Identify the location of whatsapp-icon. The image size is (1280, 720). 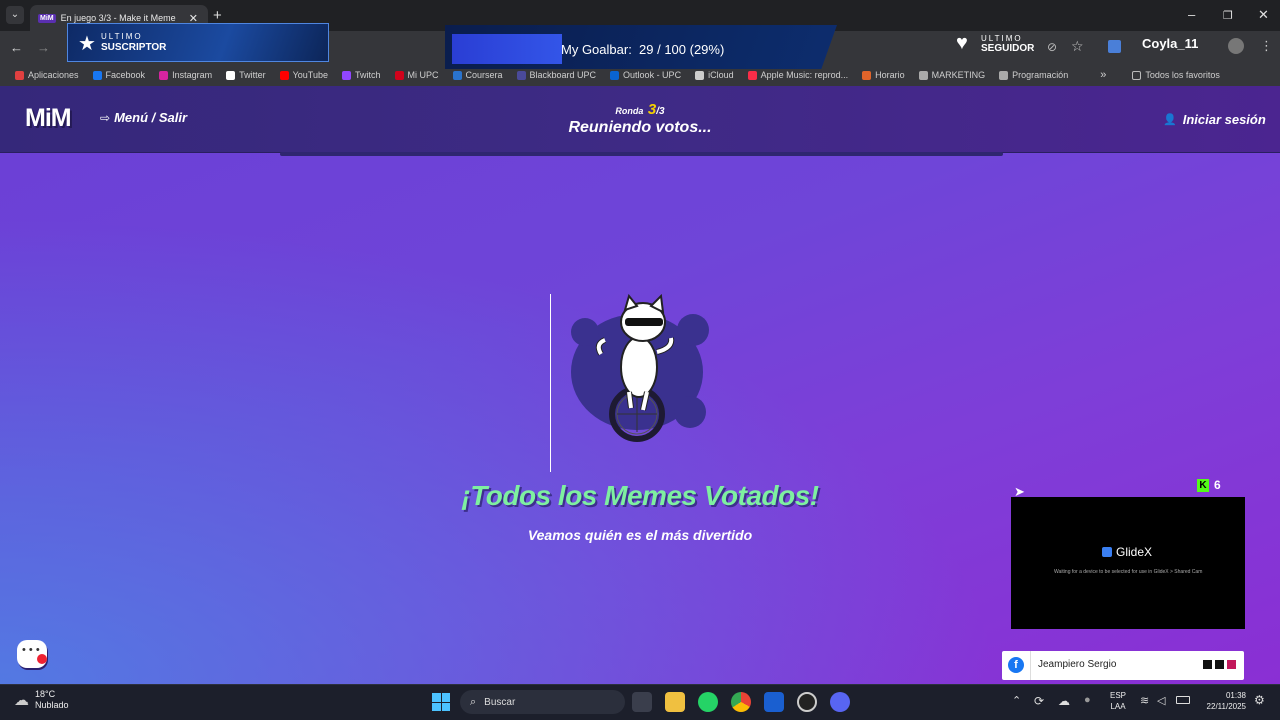
(708, 702).